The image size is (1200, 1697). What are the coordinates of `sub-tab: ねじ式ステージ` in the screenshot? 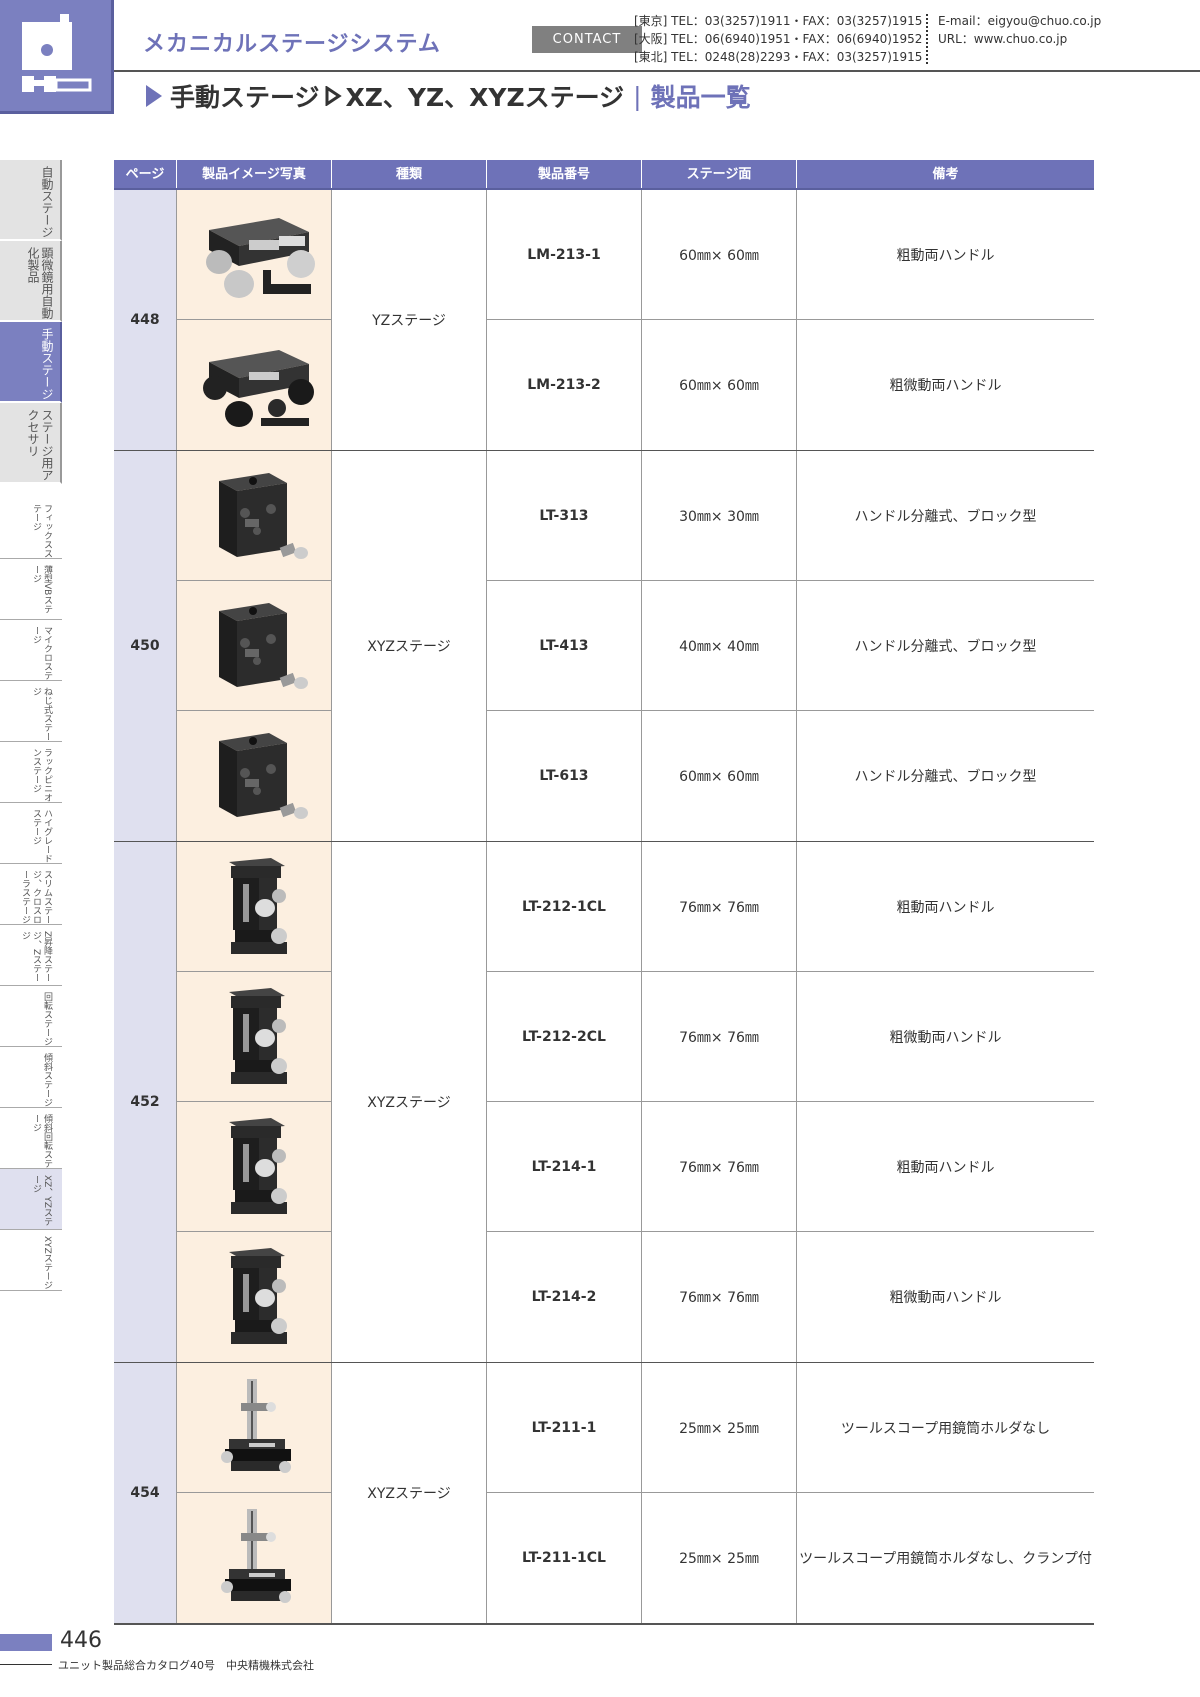 It's located at (31, 711).